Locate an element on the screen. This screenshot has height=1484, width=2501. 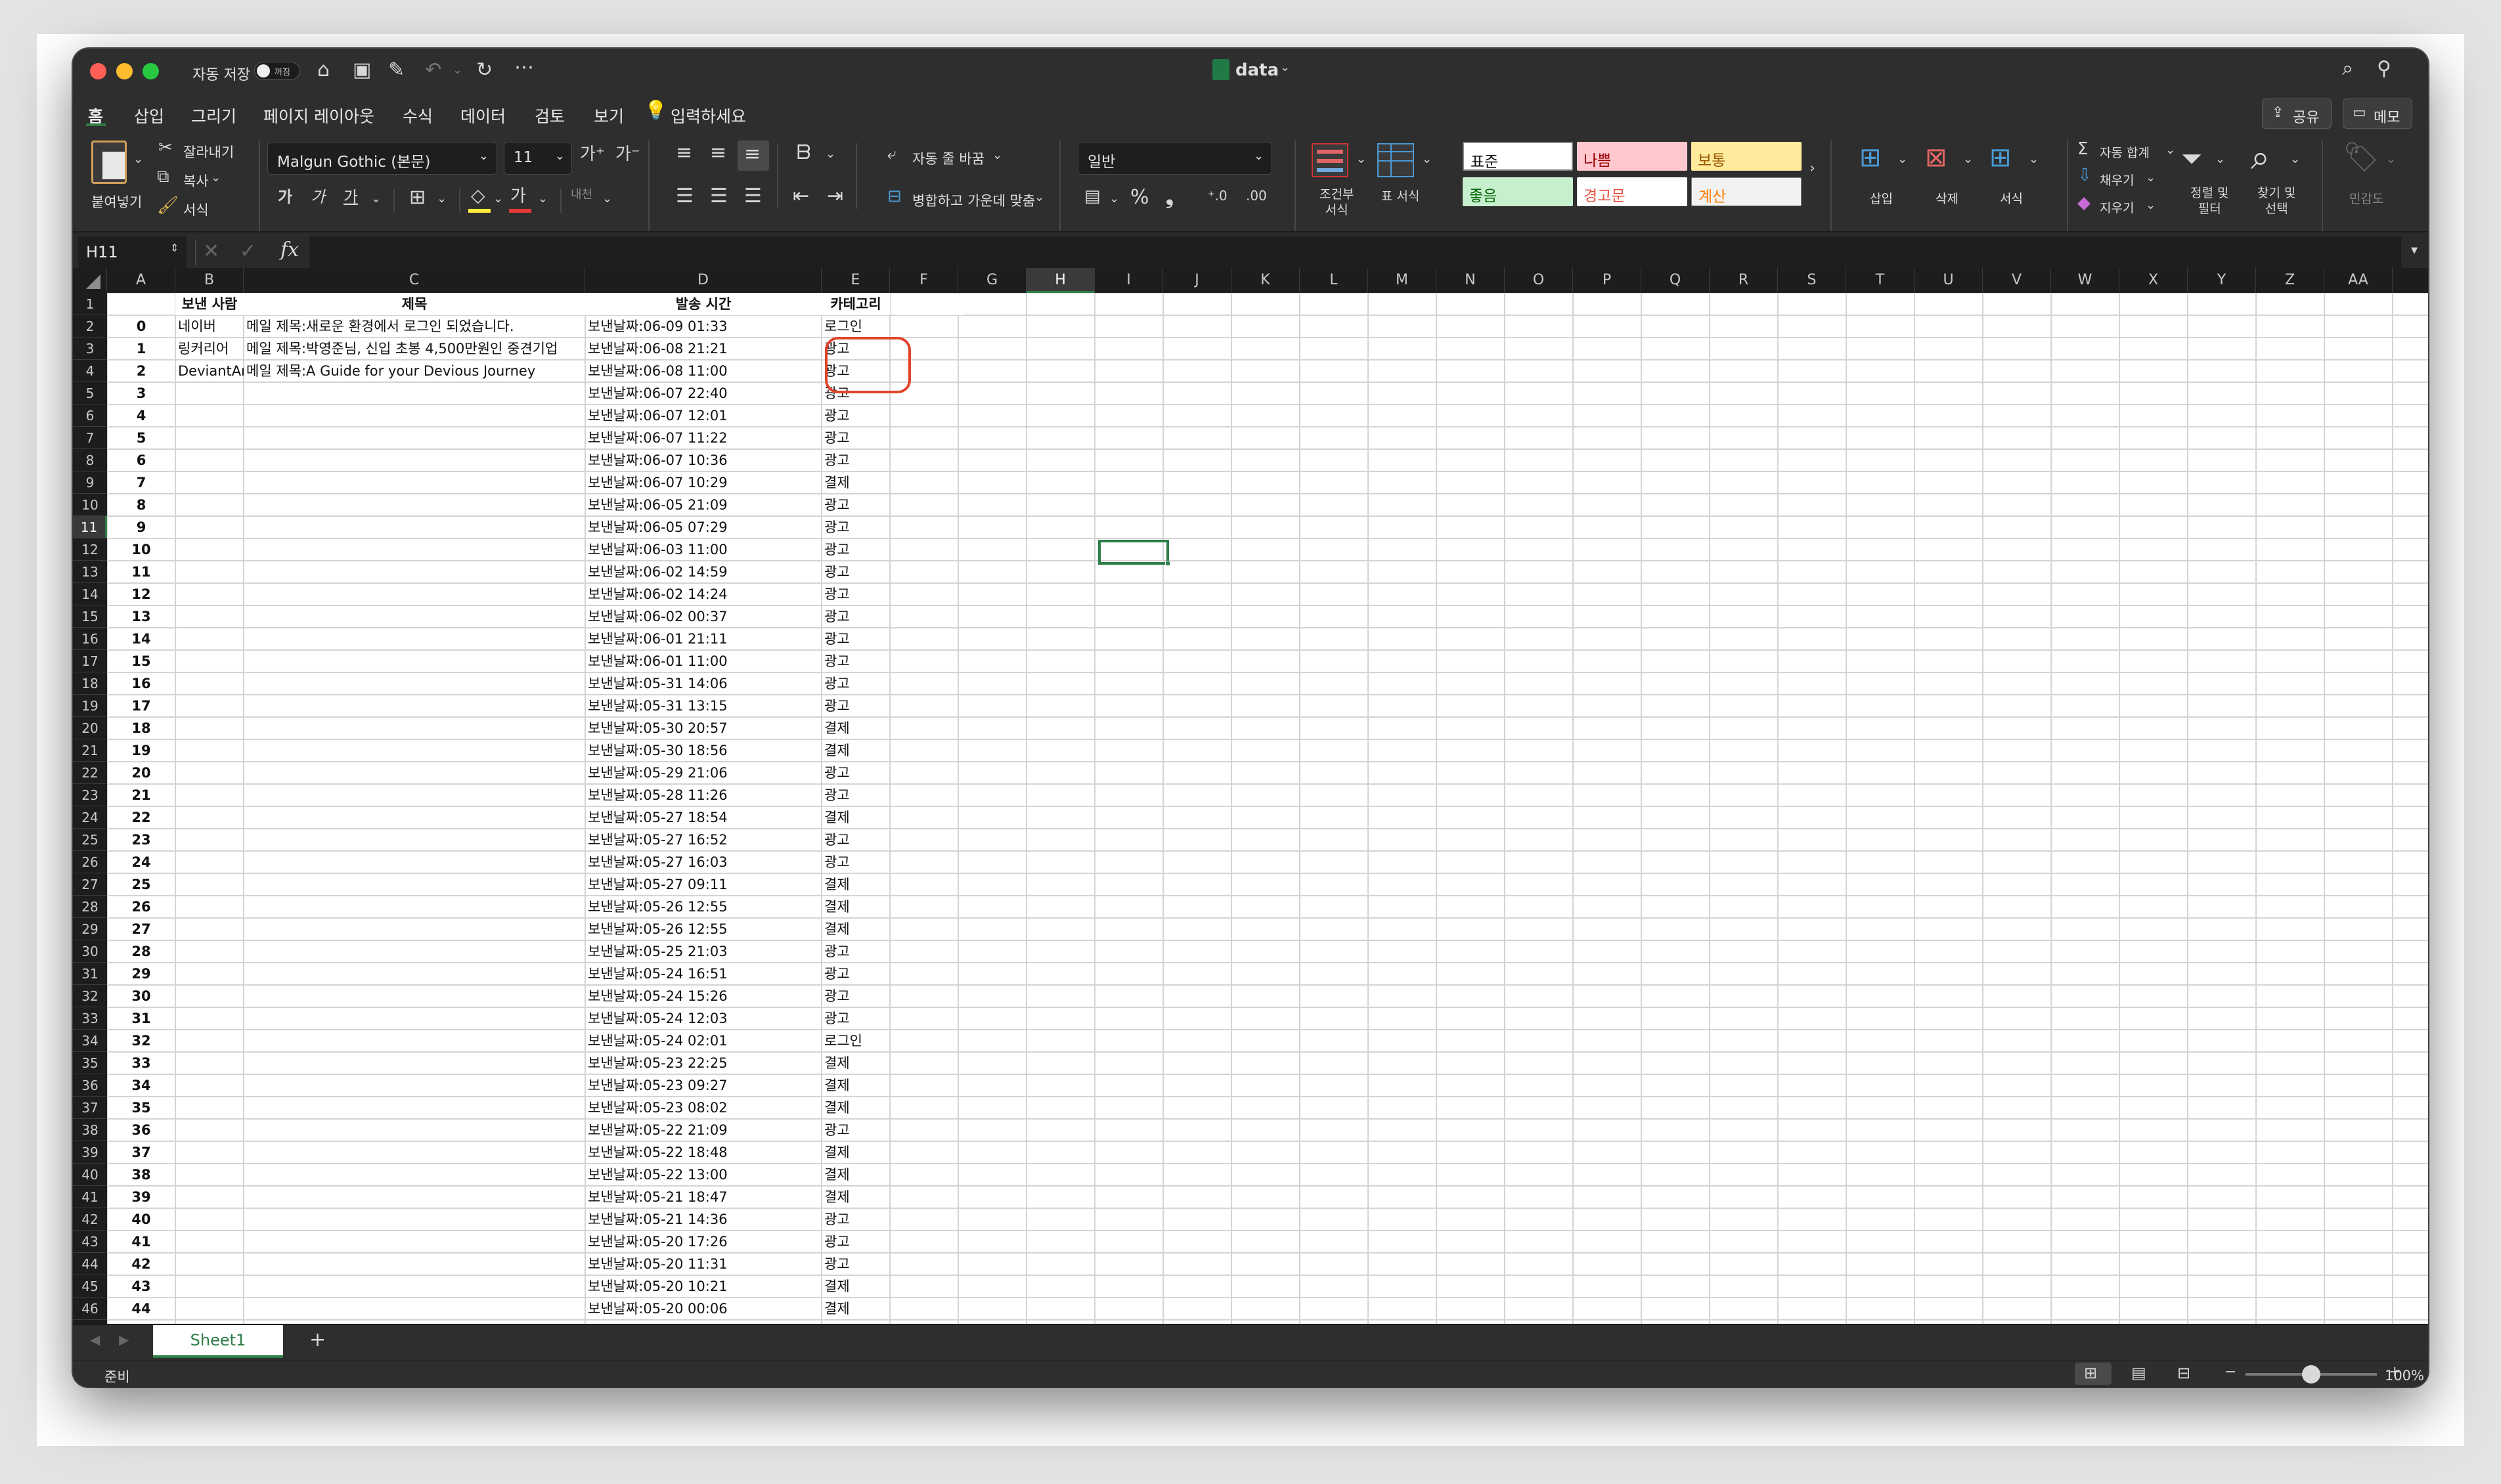
add-sheet-icon: + is located at coordinates (317, 1340).